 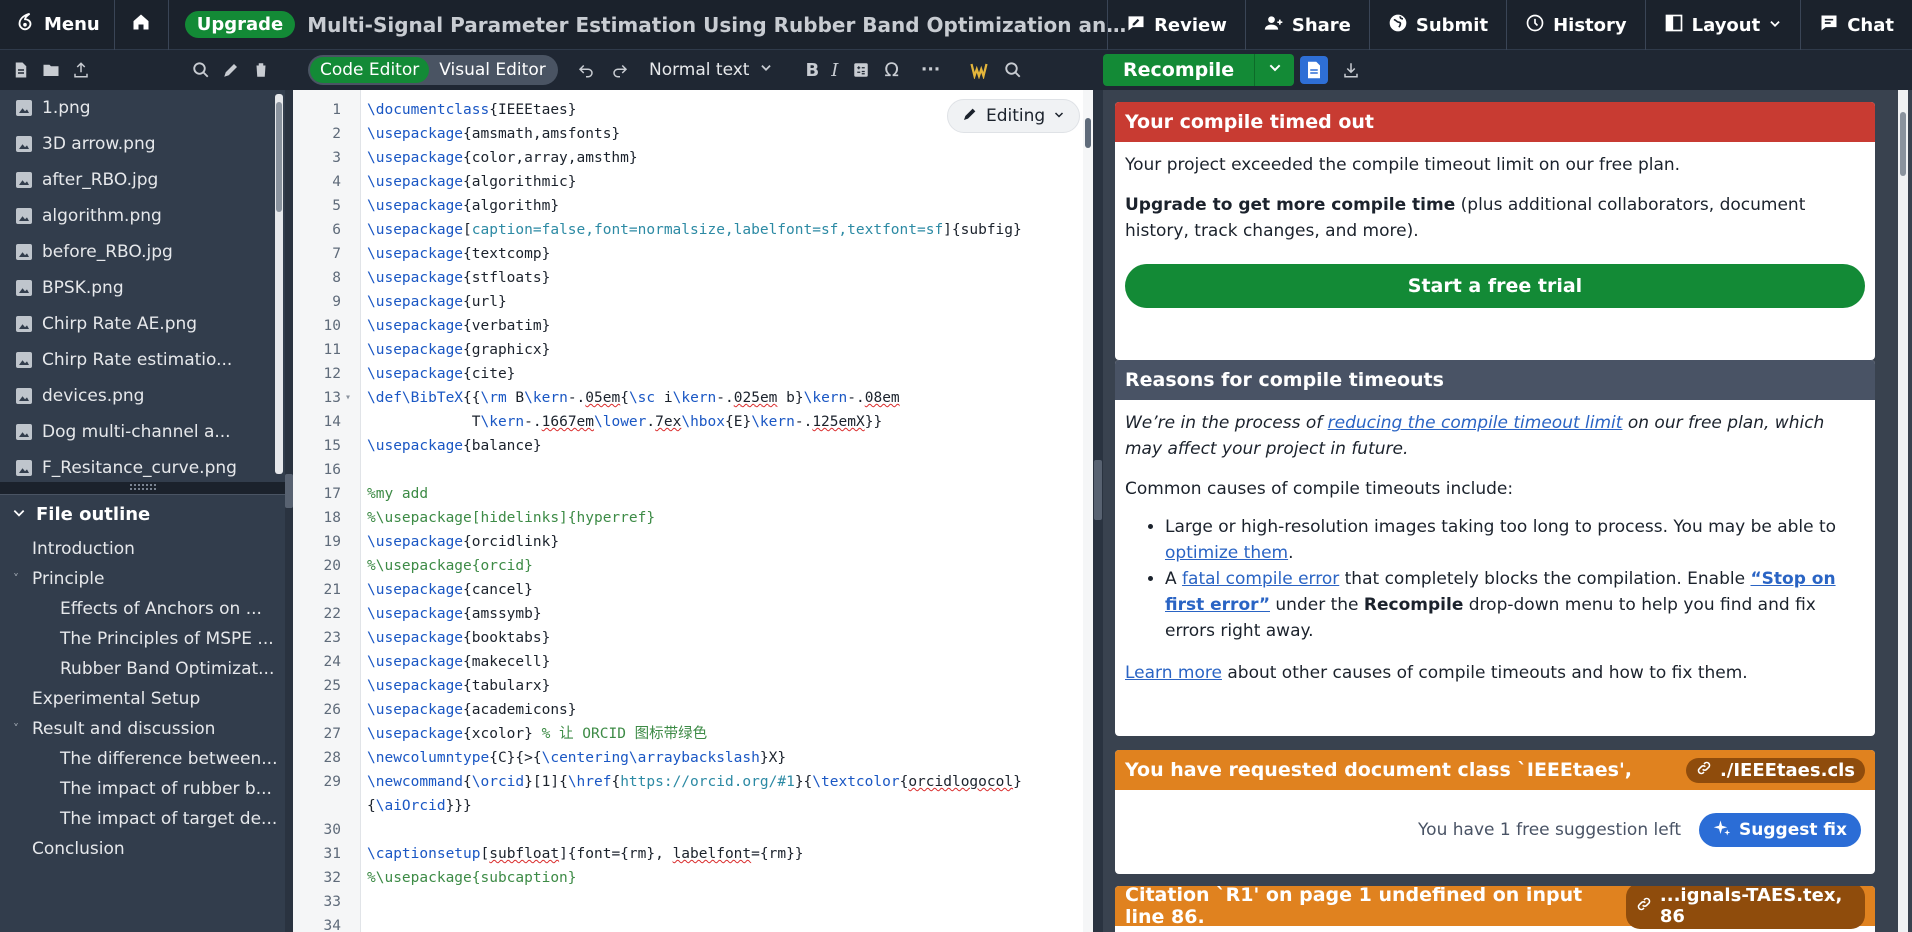 What do you see at coordinates (51, 70) in the screenshot?
I see `new-folder-icon` at bounding box center [51, 70].